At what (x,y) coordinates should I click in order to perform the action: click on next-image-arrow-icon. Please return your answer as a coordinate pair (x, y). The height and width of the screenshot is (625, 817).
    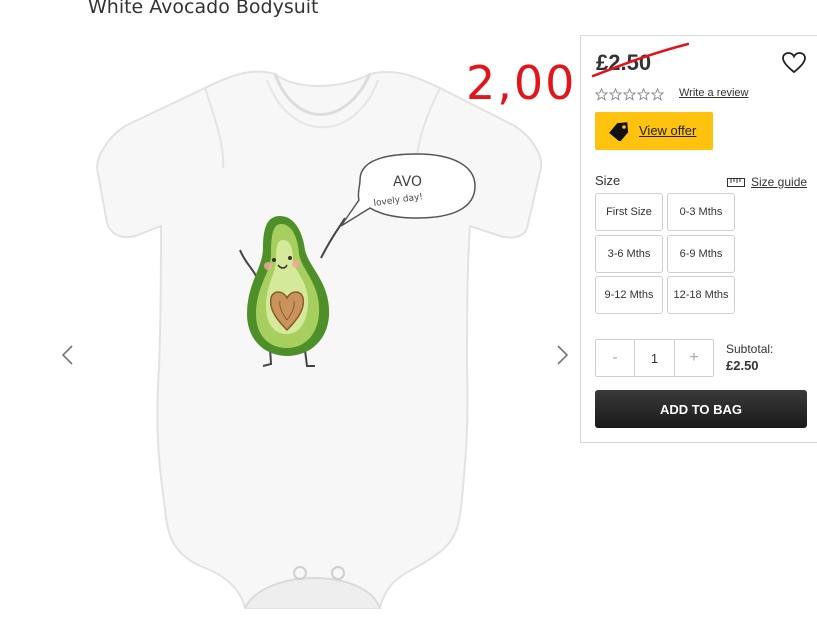
    Looking at the image, I should click on (562, 355).